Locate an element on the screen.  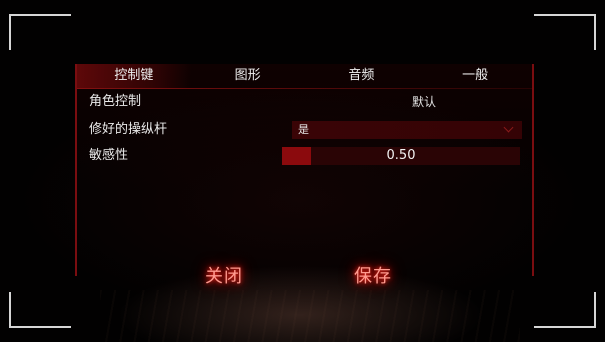
floor-texture is located at coordinates (310, 316).